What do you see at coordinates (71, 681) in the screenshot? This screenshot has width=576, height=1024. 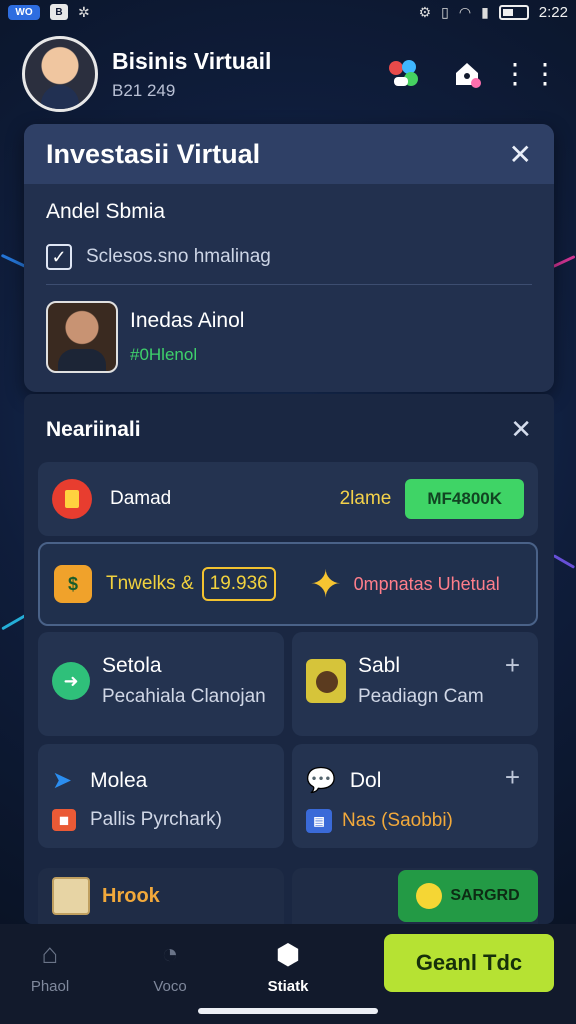 I see `arrow-circle-icon: ➜` at bounding box center [71, 681].